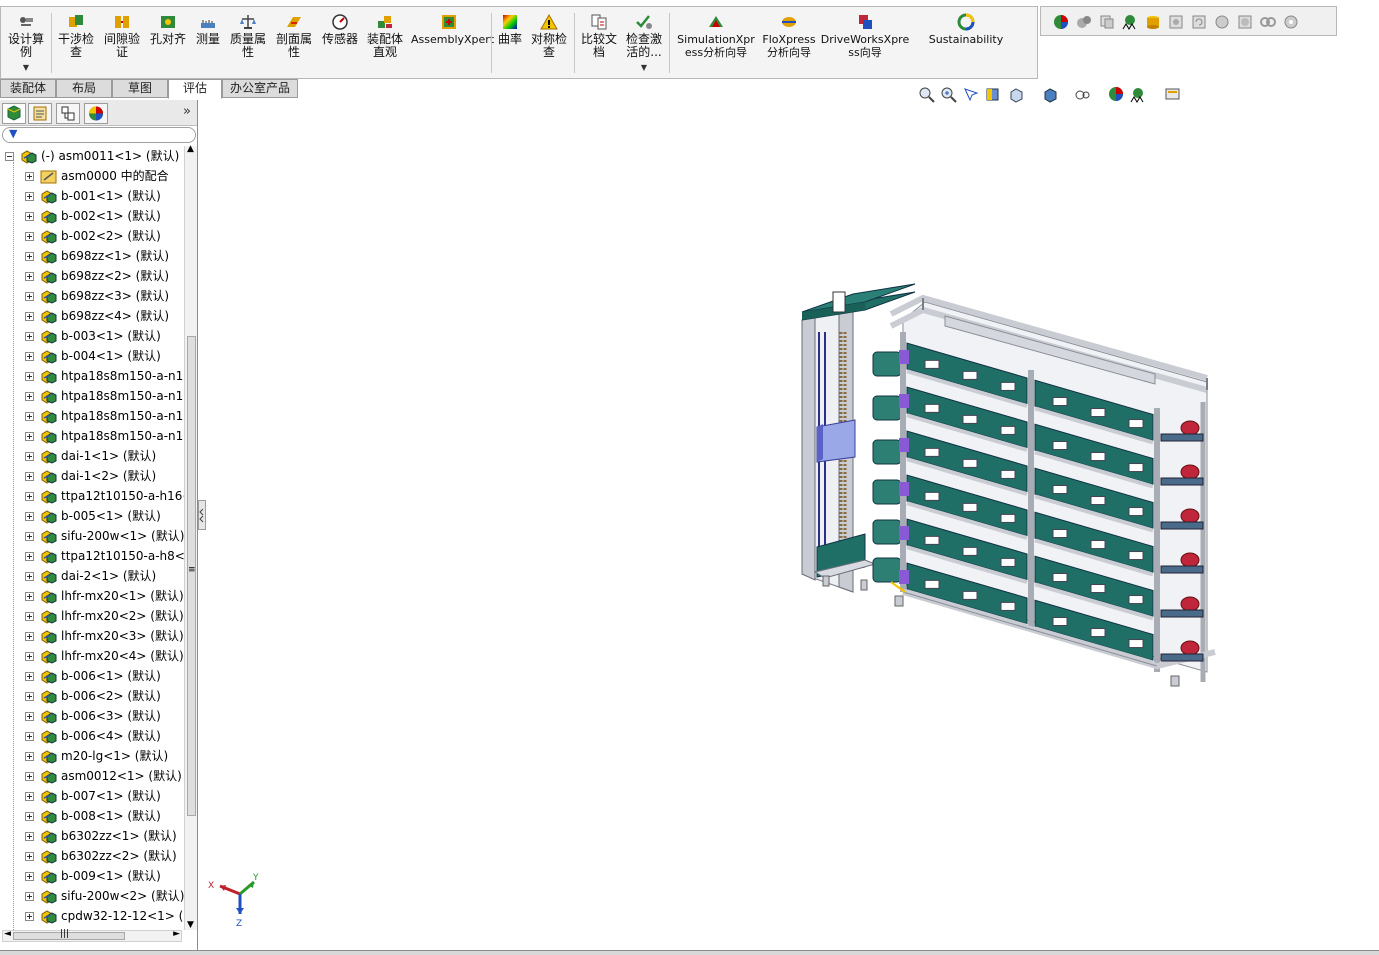 The height and width of the screenshot is (955, 1379). Describe the element at coordinates (92, 356) in the screenshot. I see `tree-item: b-004<1> (默认)` at that location.